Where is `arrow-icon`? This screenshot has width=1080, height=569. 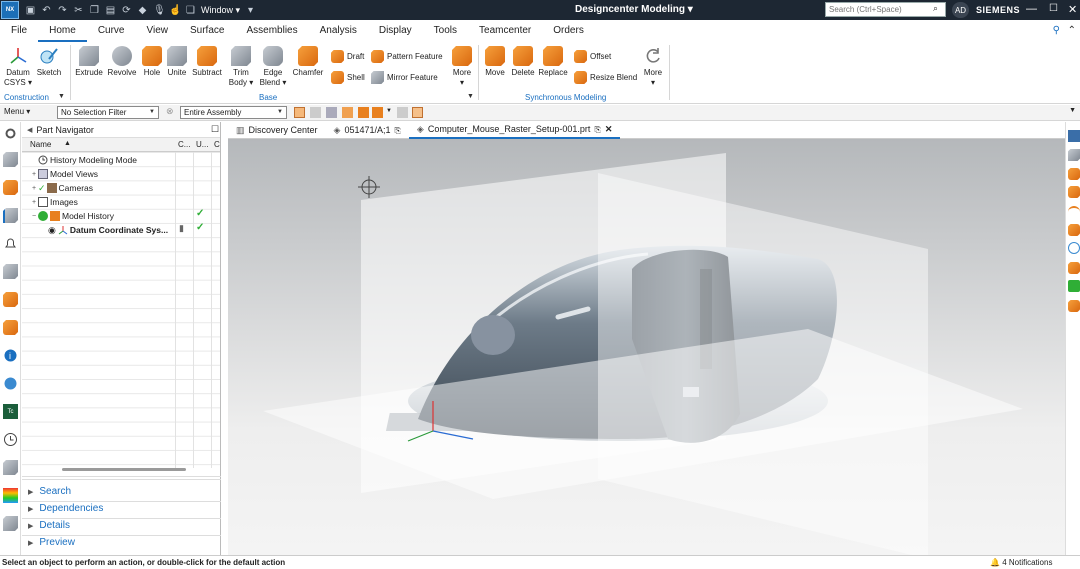 arrow-icon is located at coordinates (331, 112).